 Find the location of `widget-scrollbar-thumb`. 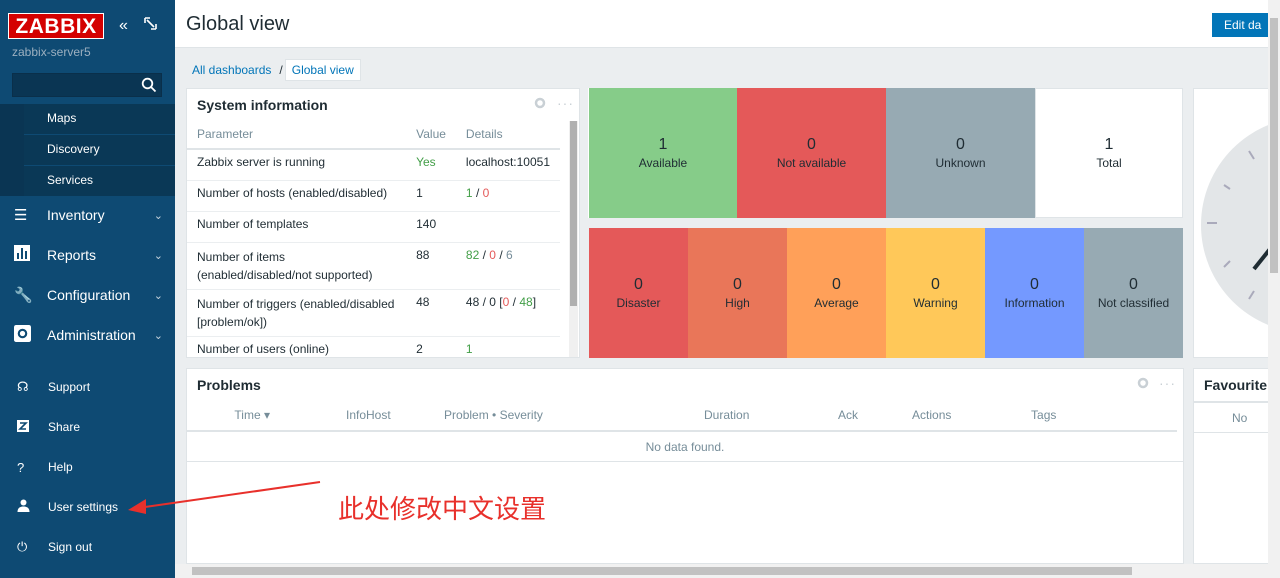

widget-scrollbar-thumb is located at coordinates (573, 213).